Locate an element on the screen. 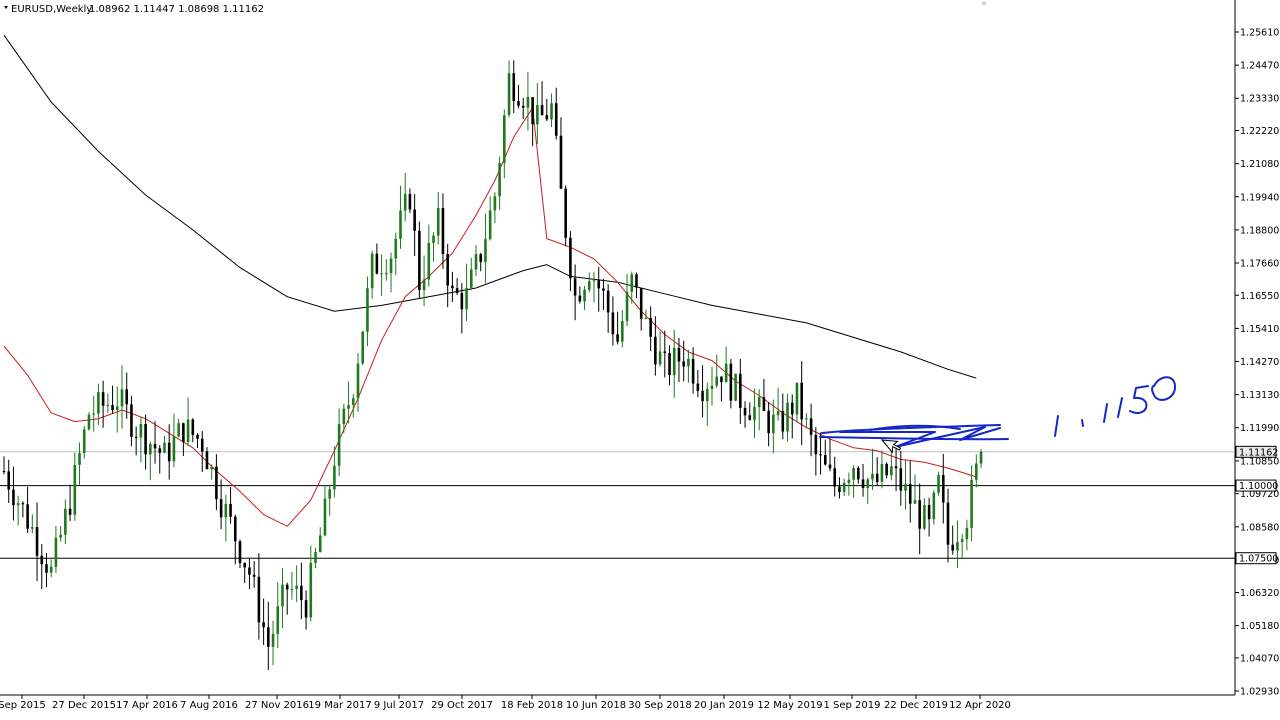 The height and width of the screenshot is (720, 1280). price-tick-label: 1.05180 is located at coordinates (1259, 626).